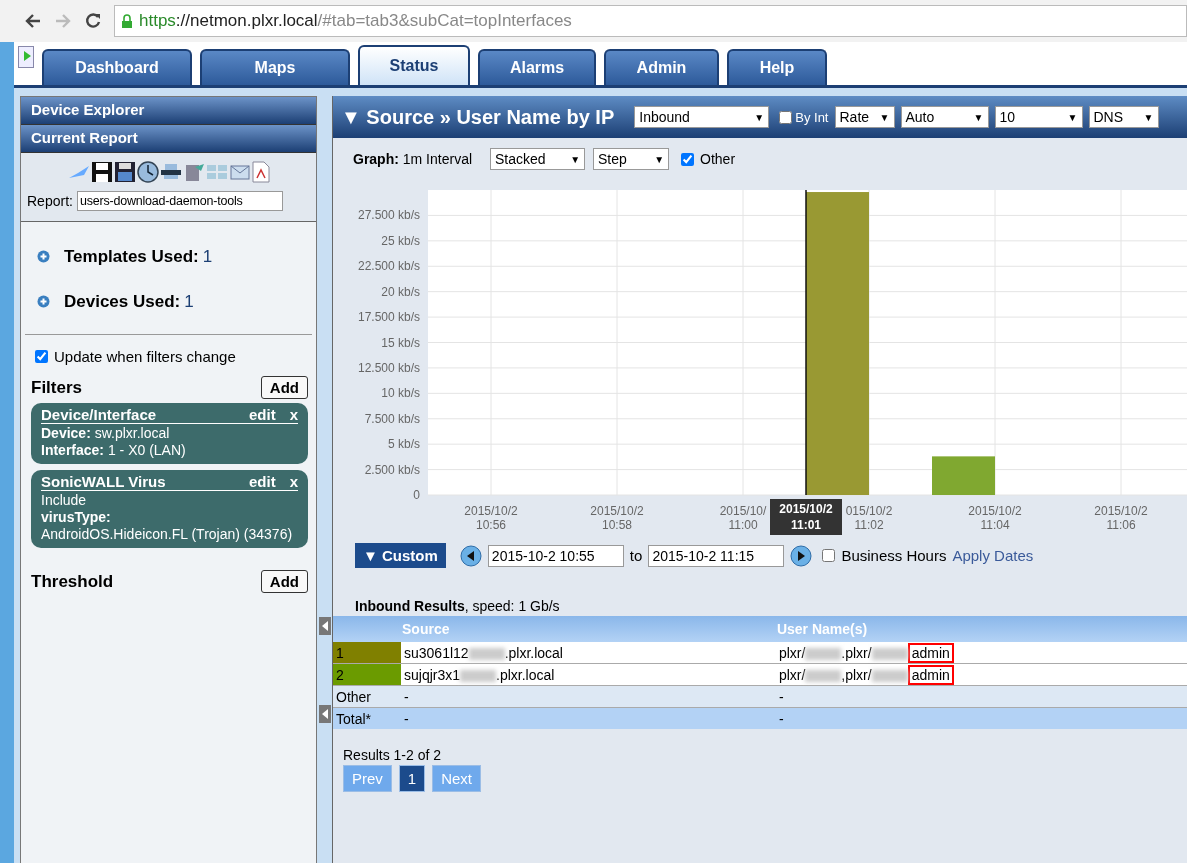  I want to click on checkbox-label: Update when filters change, so click(145, 356).